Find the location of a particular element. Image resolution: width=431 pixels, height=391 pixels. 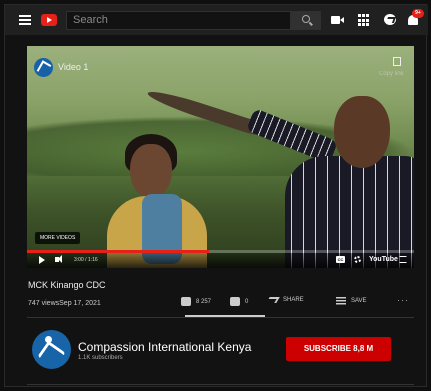

playlist-add-icon is located at coordinates (341, 301).